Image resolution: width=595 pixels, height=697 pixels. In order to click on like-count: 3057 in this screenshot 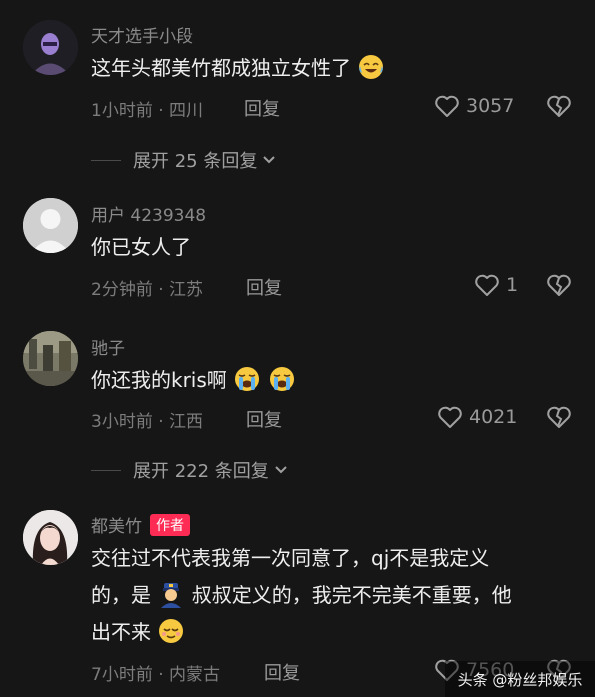, I will do `click(490, 106)`.